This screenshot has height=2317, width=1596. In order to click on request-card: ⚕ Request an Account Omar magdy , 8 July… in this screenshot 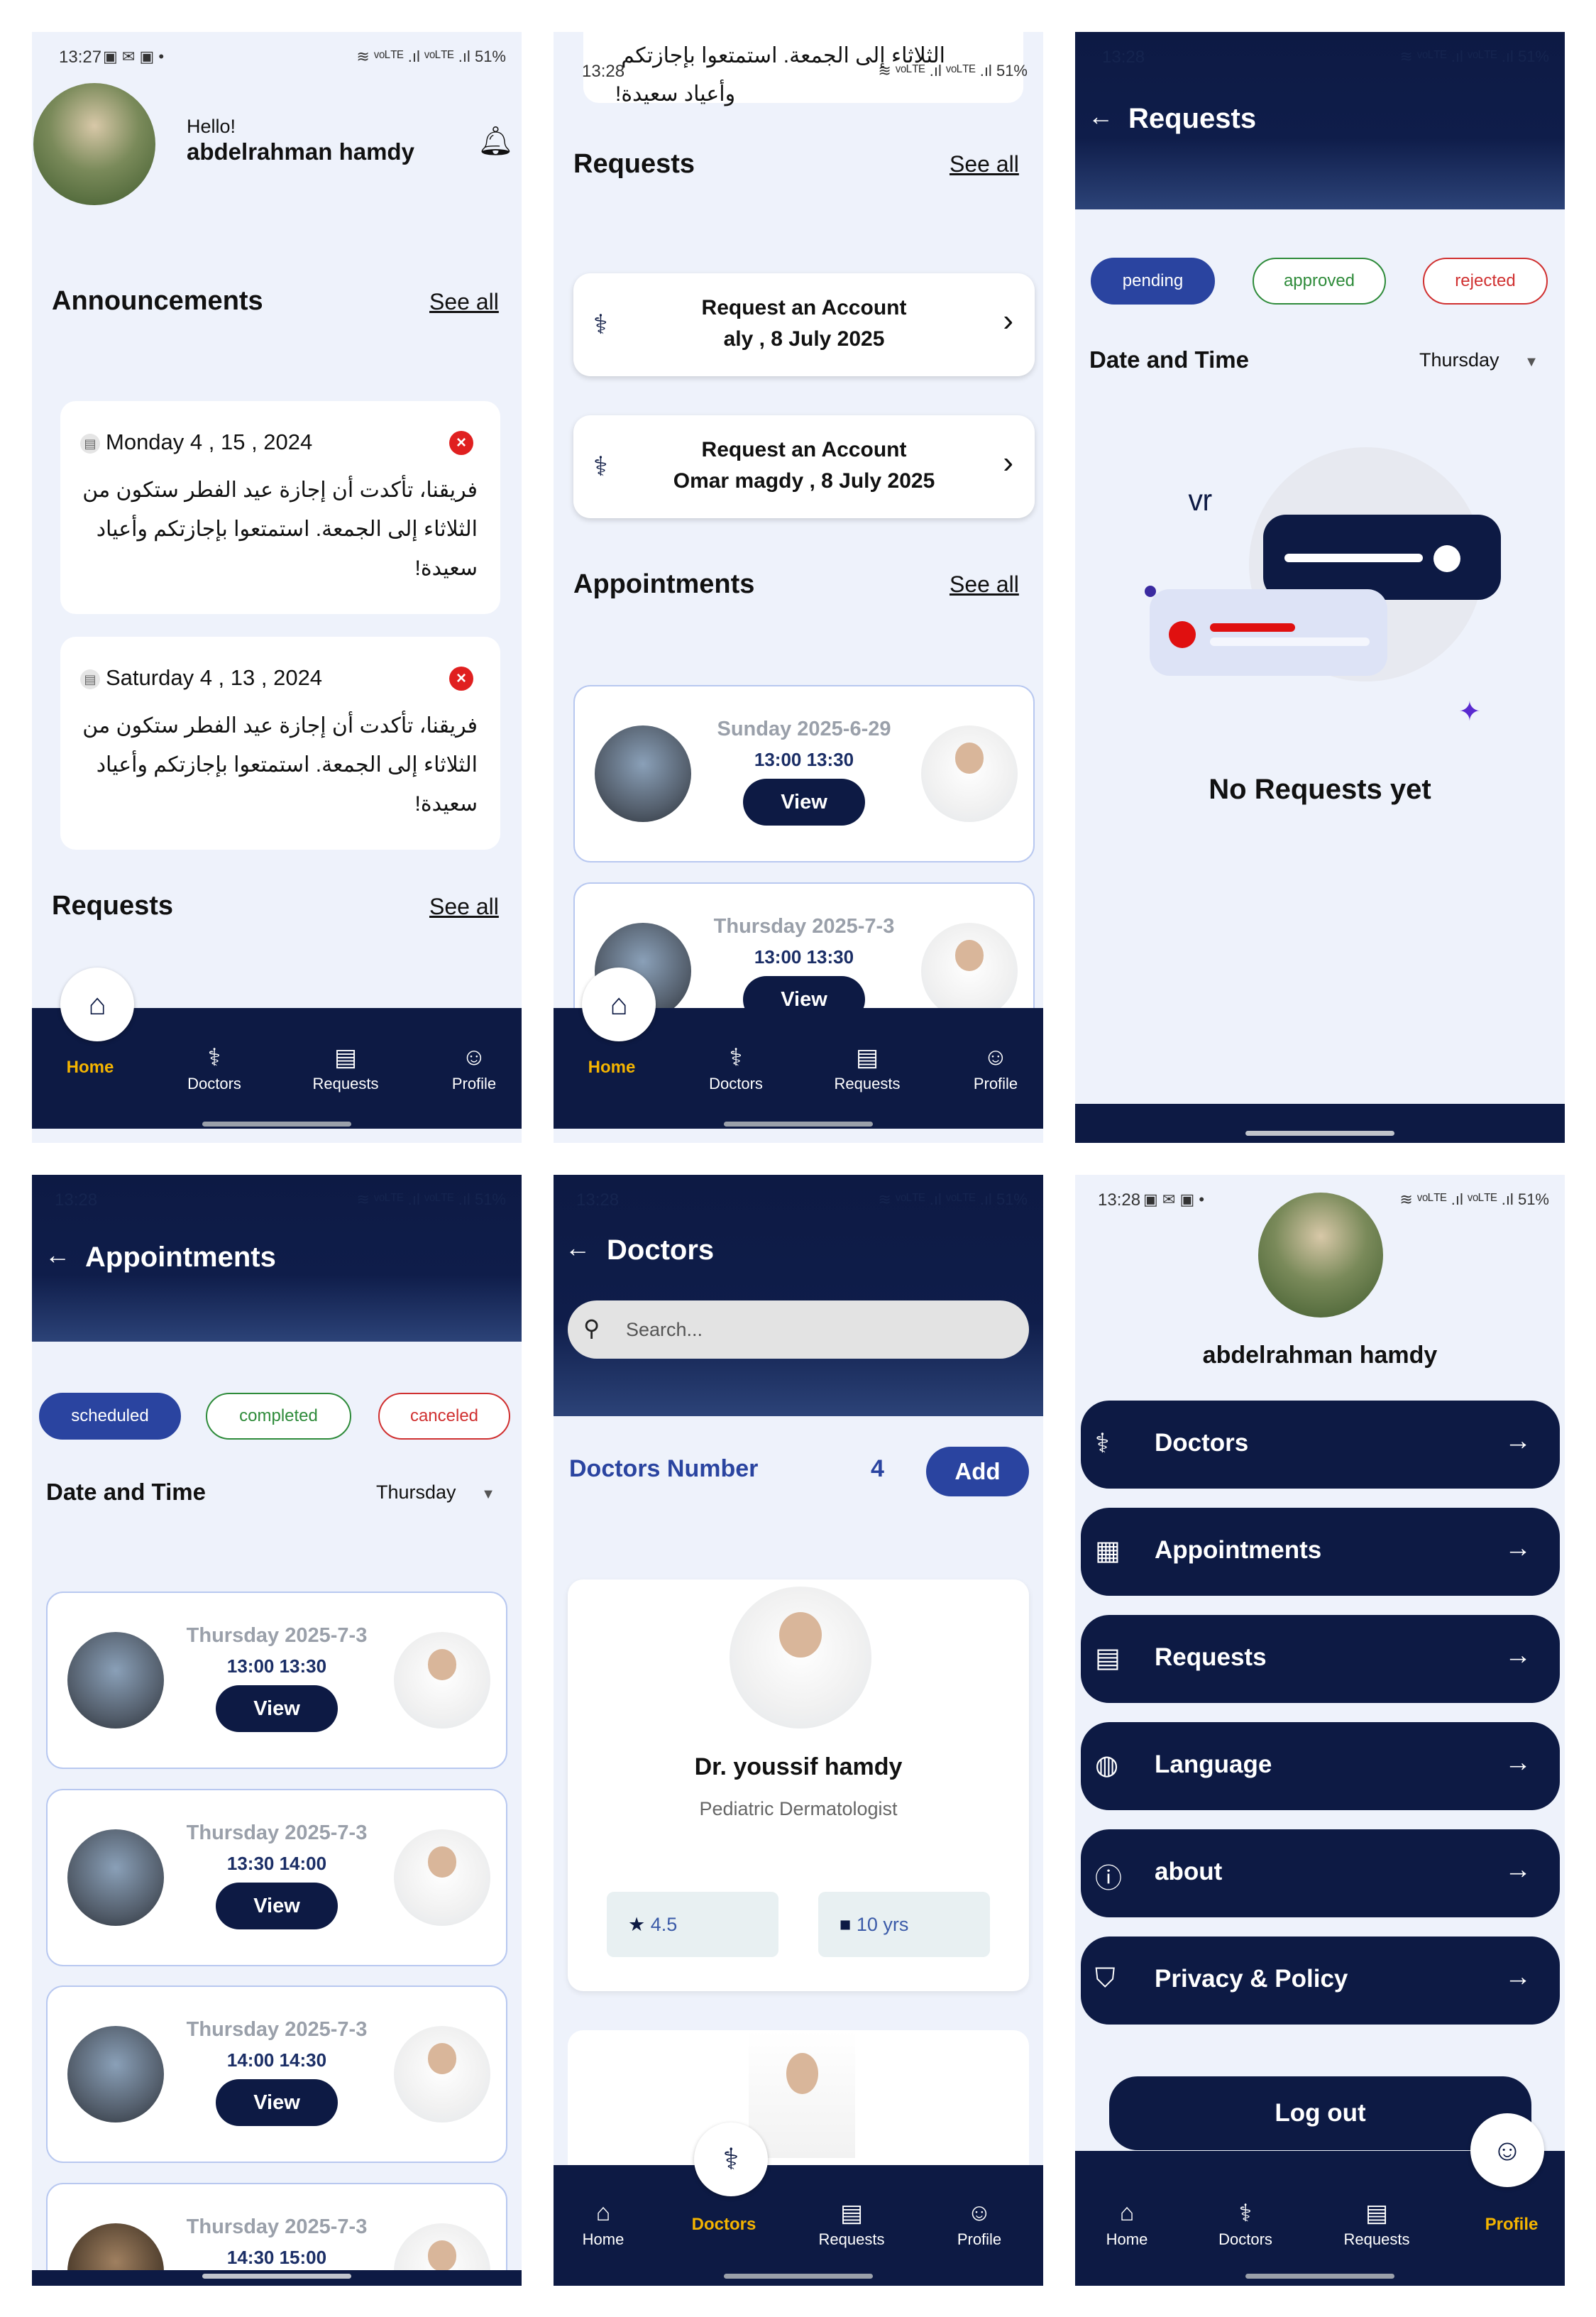, I will do `click(804, 466)`.